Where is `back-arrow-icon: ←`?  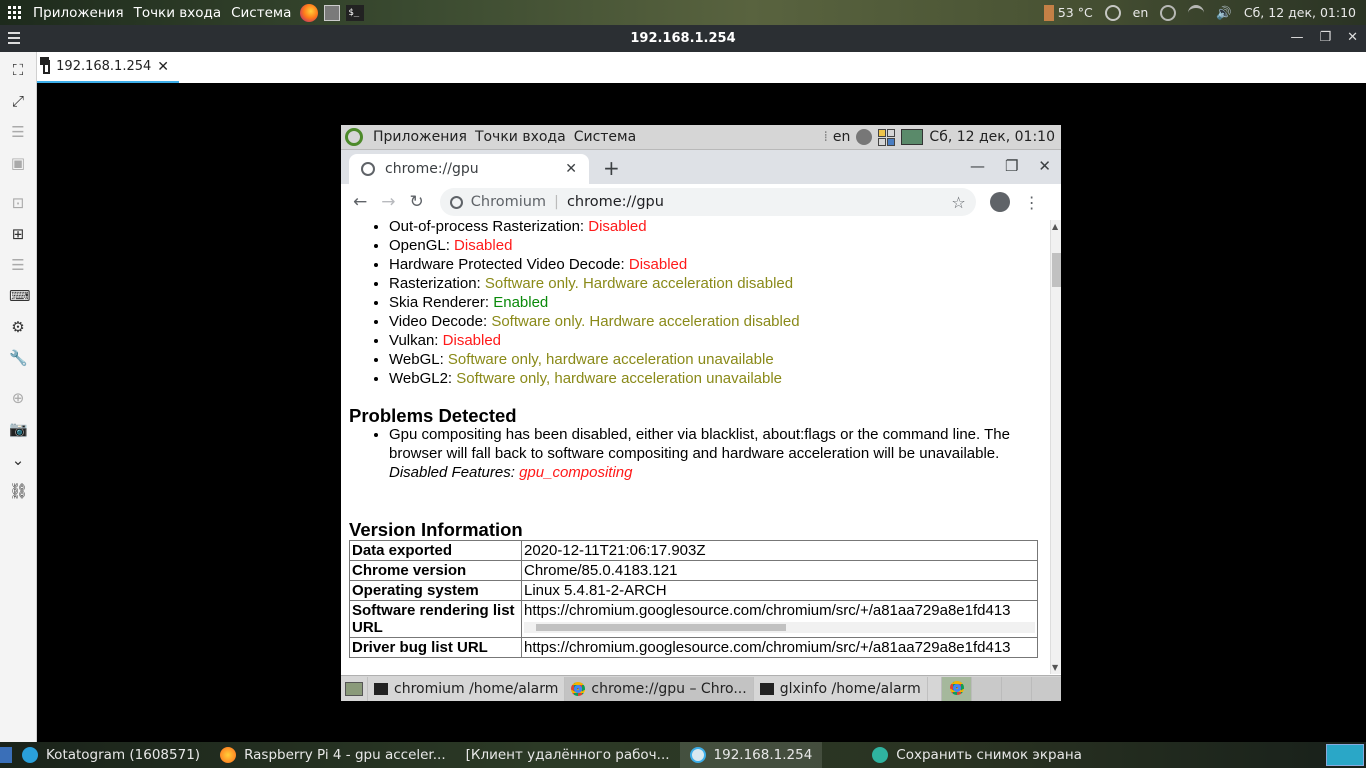 back-arrow-icon: ← is located at coordinates (360, 202).